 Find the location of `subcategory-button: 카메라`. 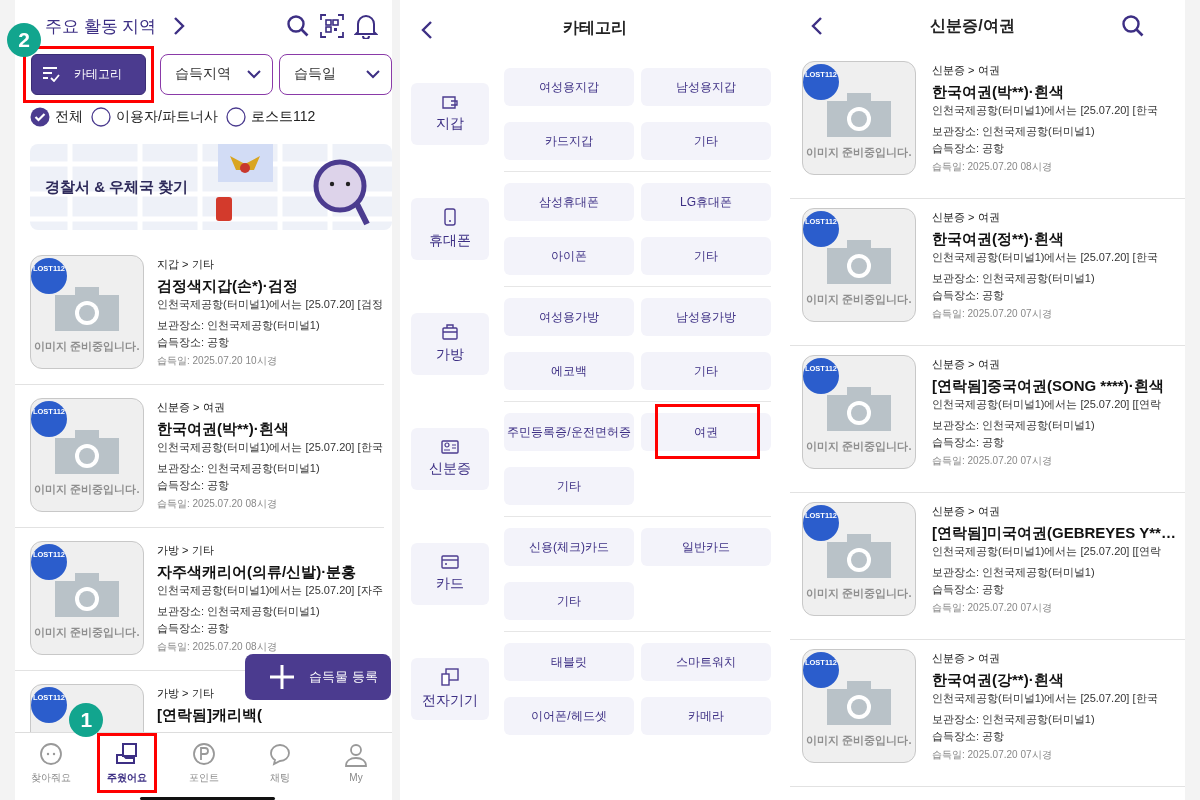

subcategory-button: 카메라 is located at coordinates (706, 716).